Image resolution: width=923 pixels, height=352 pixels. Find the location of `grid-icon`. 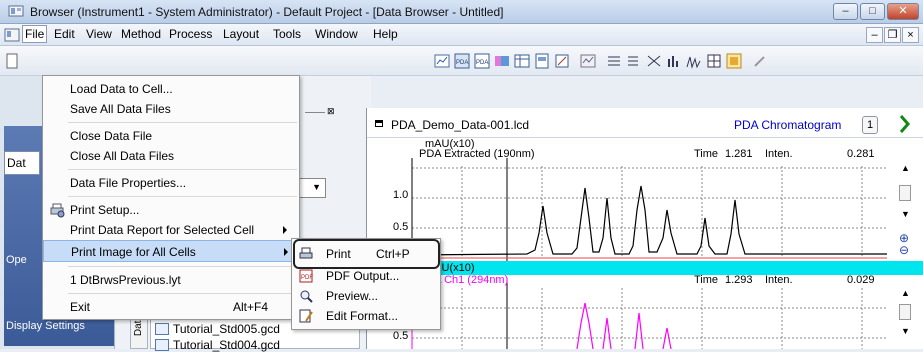

grid-icon is located at coordinates (714, 61).